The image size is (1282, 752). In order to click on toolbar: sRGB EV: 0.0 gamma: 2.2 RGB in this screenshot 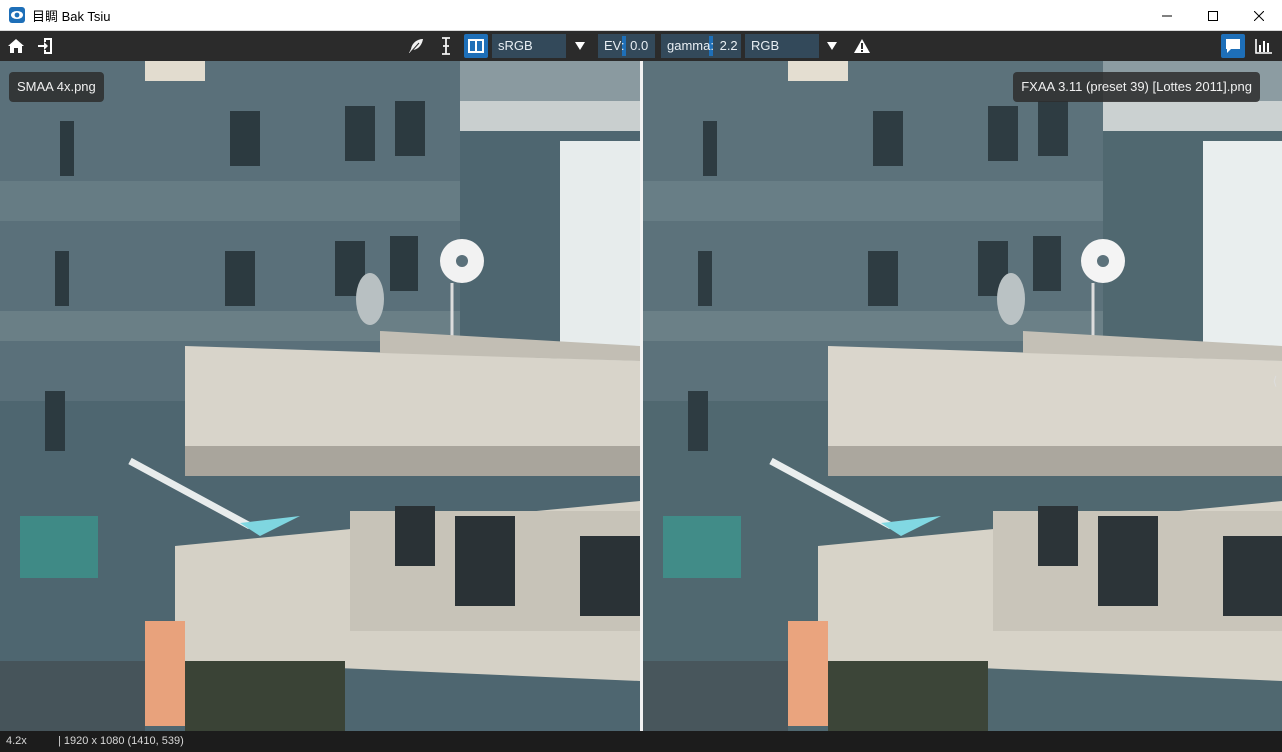, I will do `click(641, 46)`.